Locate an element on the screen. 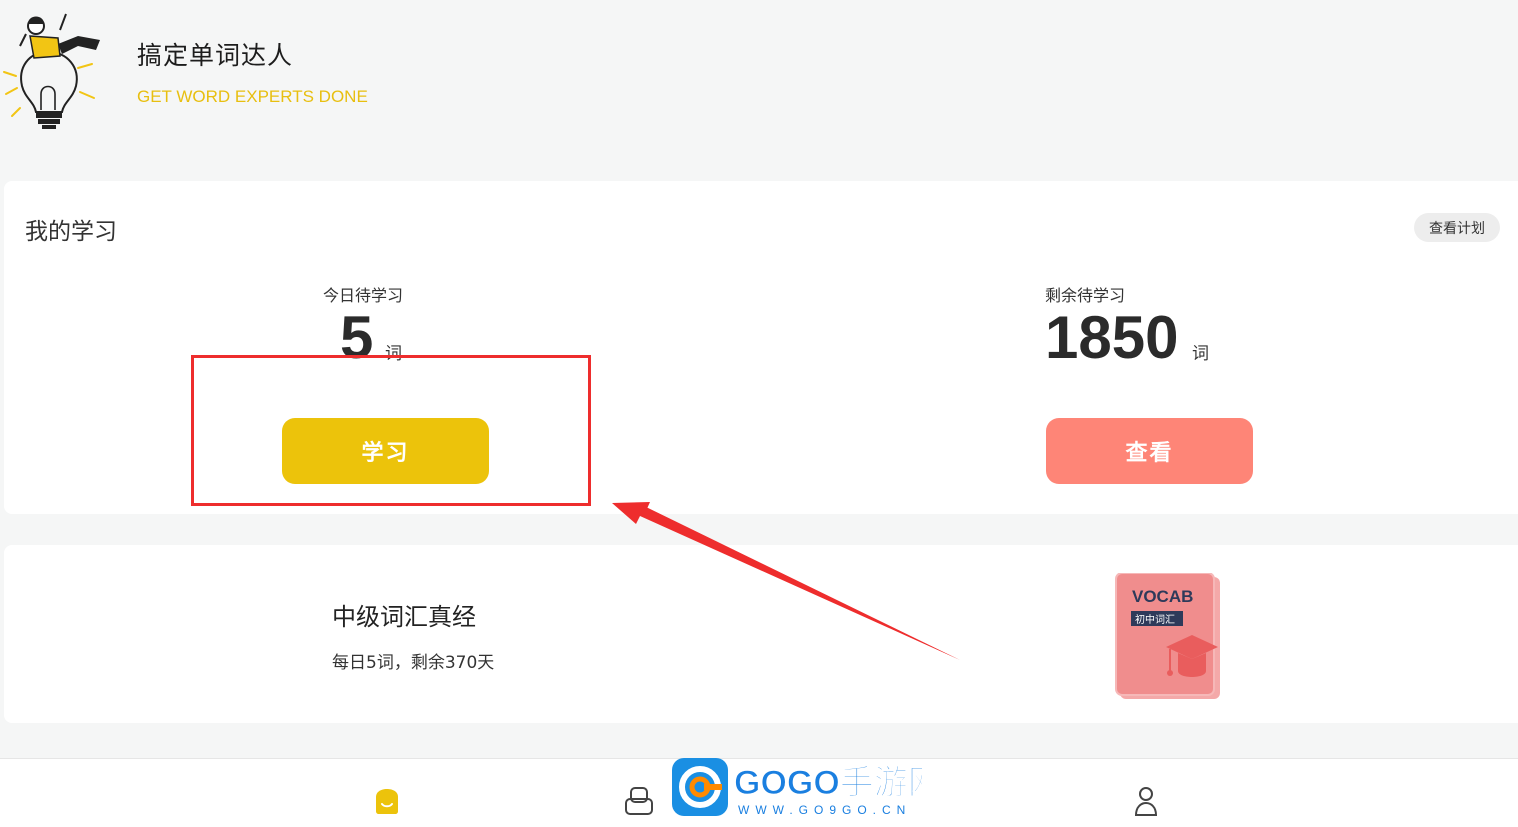 This screenshot has width=1518, height=827. today-pending-label: 今日待学习 is located at coordinates (363, 295).